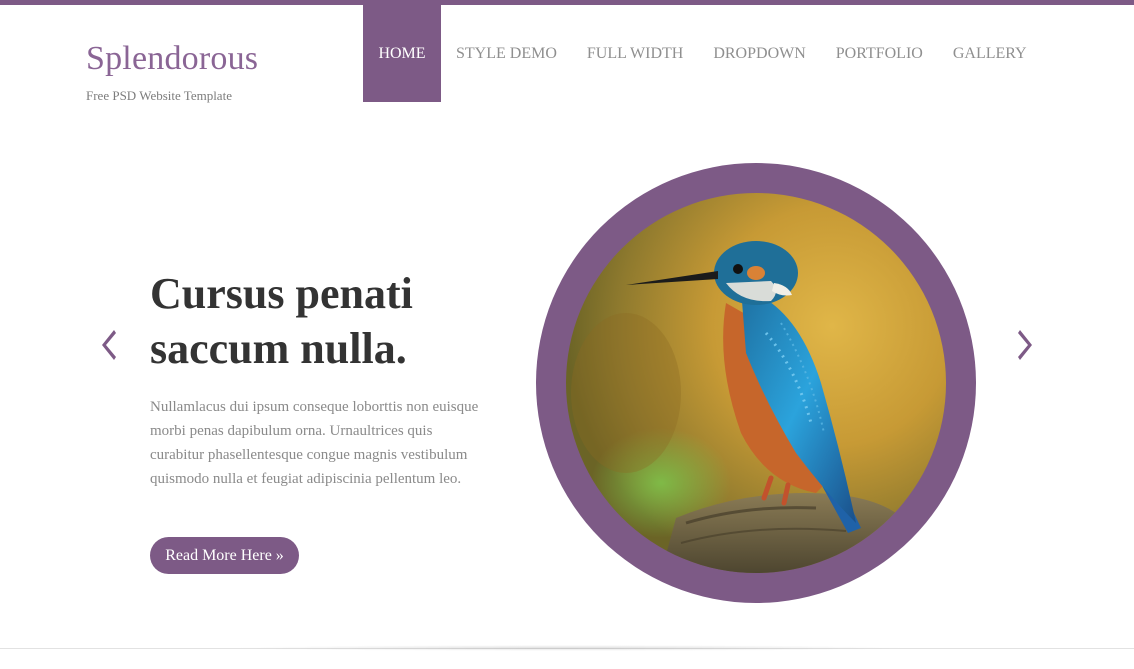  Describe the element at coordinates (281, 321) in the screenshot. I see `slide-headline: Cursus penati saccum nulla.` at that location.